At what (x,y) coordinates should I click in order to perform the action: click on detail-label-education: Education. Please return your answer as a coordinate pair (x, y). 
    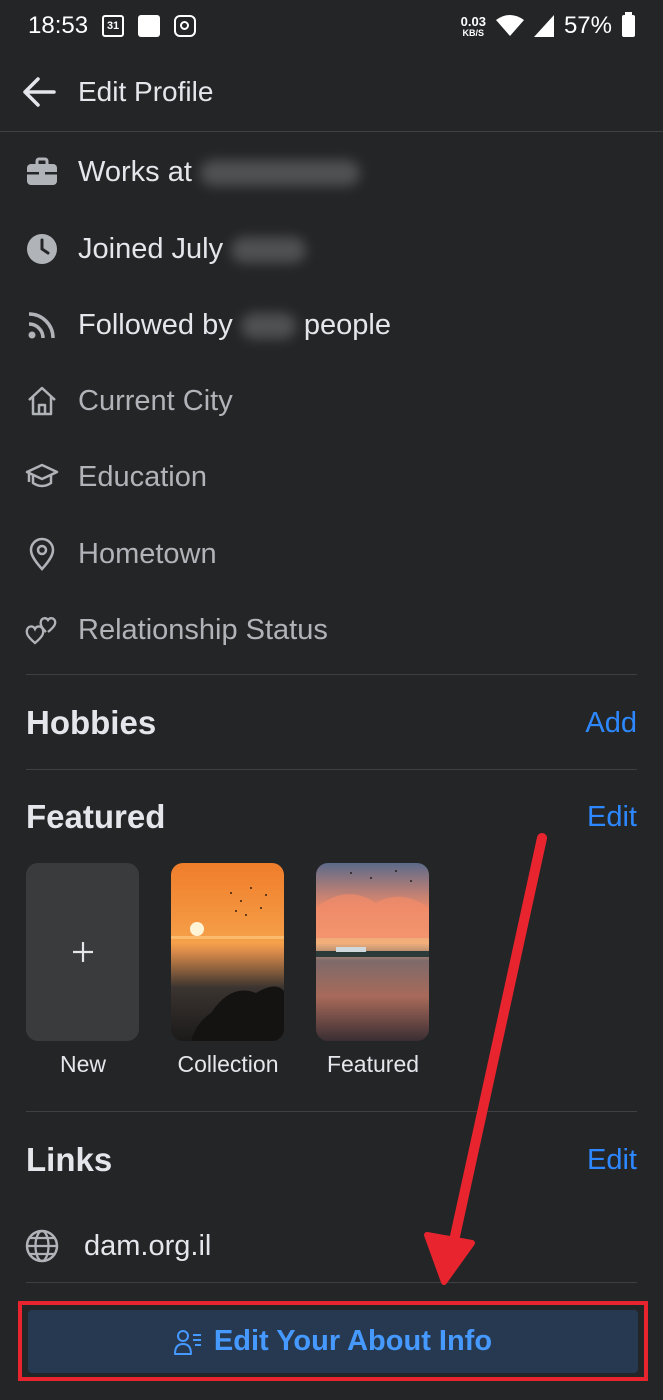
    Looking at the image, I should click on (142, 476).